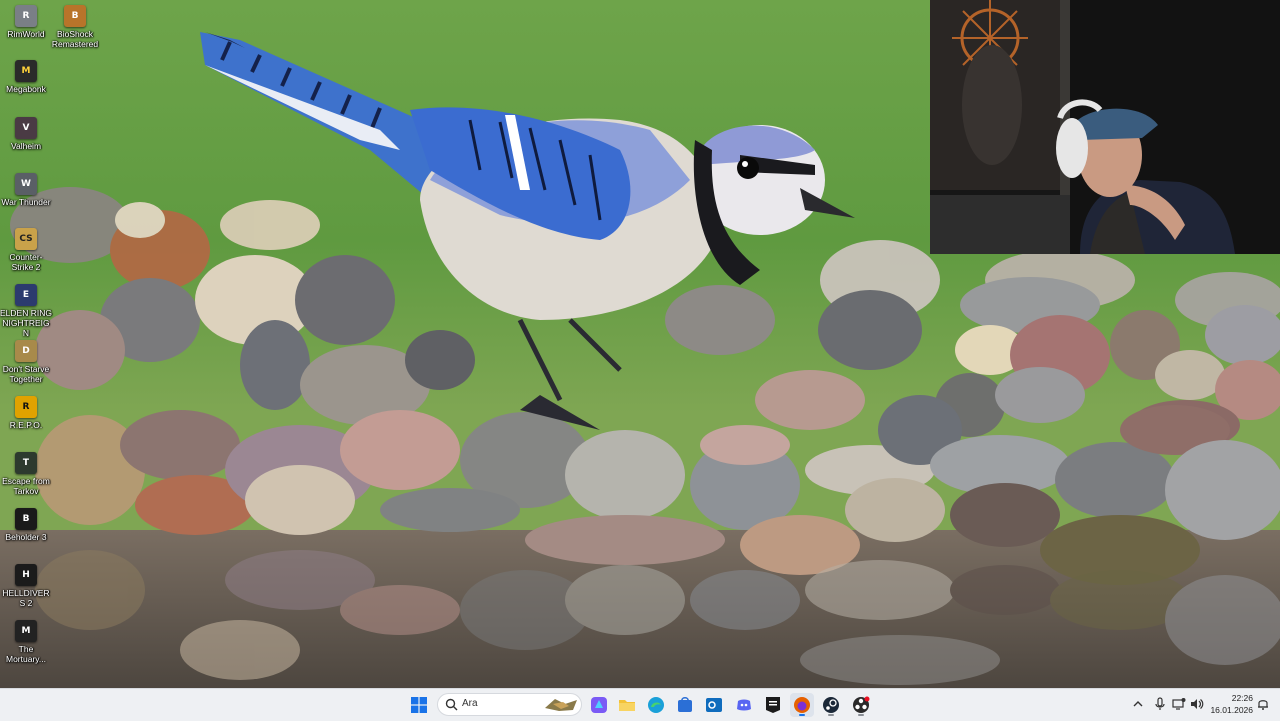 Image resolution: width=1280 pixels, height=721 pixels. What do you see at coordinates (26, 519) in the screenshot?
I see `beholder-icon: B` at bounding box center [26, 519].